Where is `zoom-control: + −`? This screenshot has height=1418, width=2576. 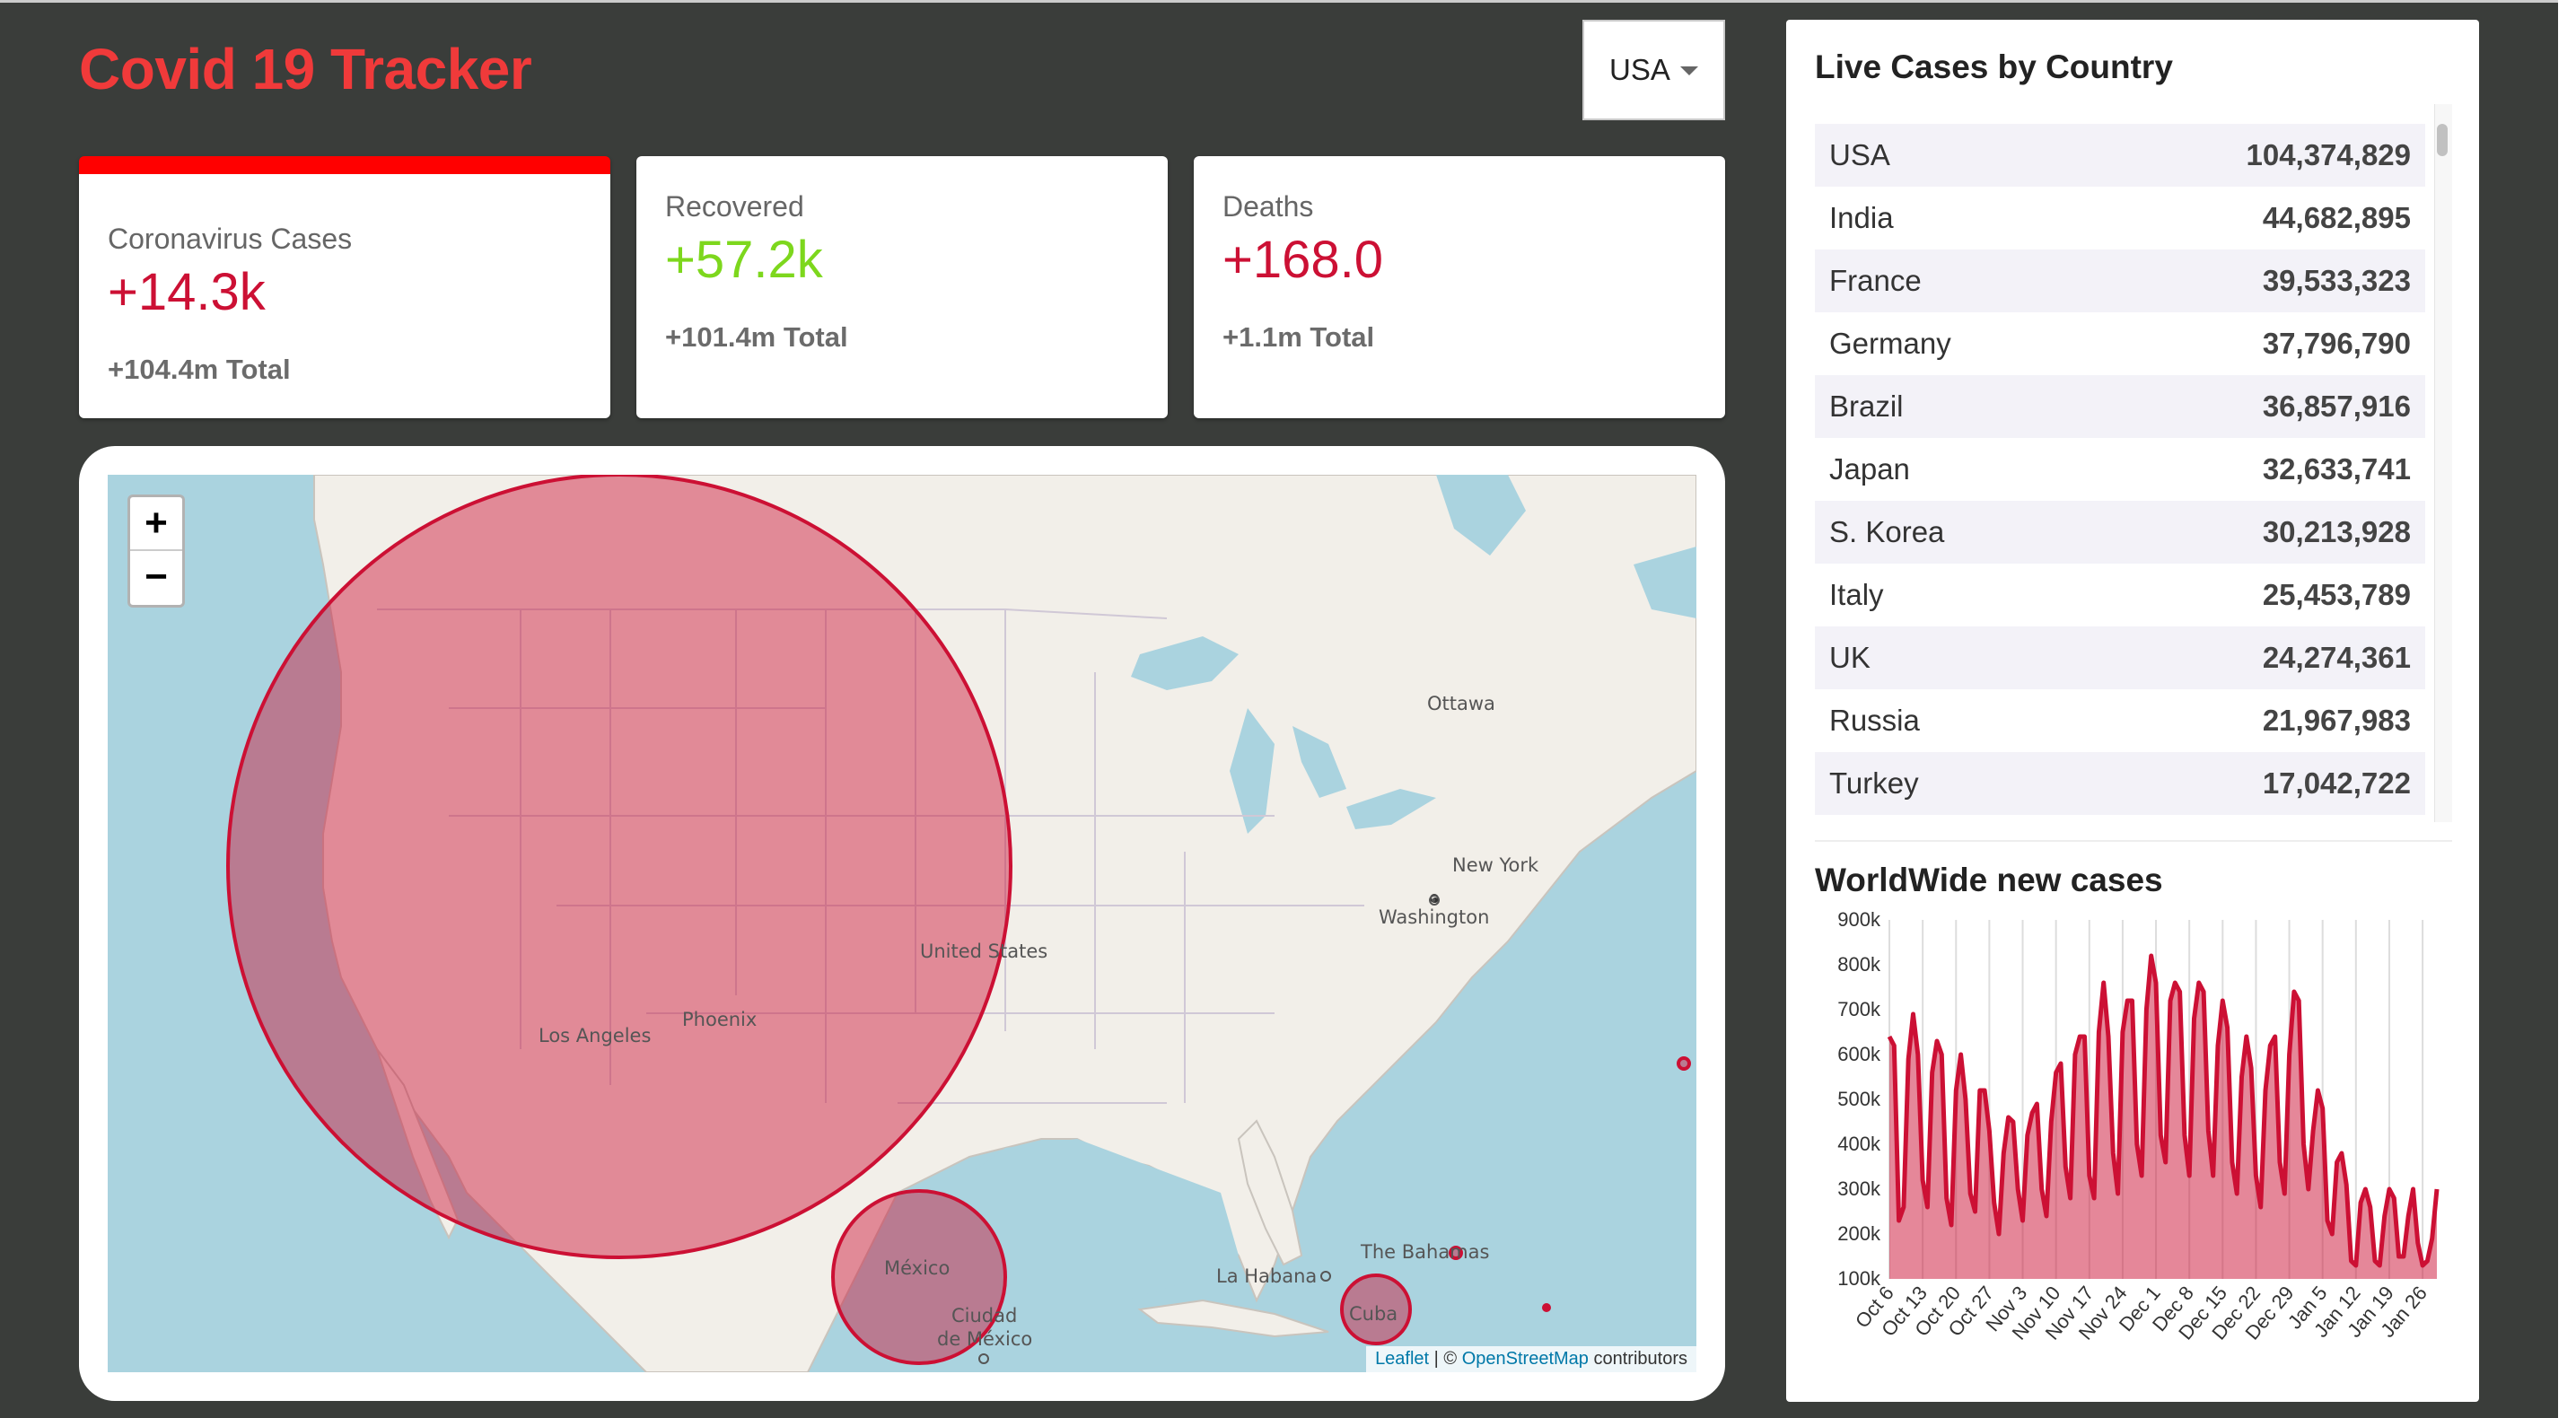 zoom-control: + − is located at coordinates (156, 551).